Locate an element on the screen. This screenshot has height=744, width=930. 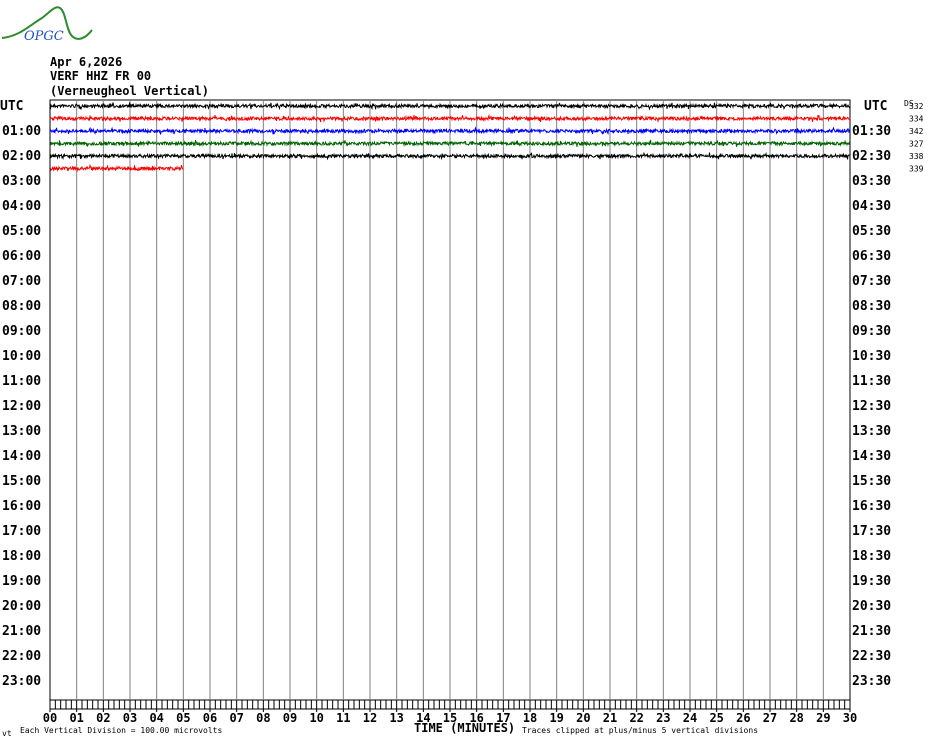
date-label: Apr 6,2026 is located at coordinates (86, 62).